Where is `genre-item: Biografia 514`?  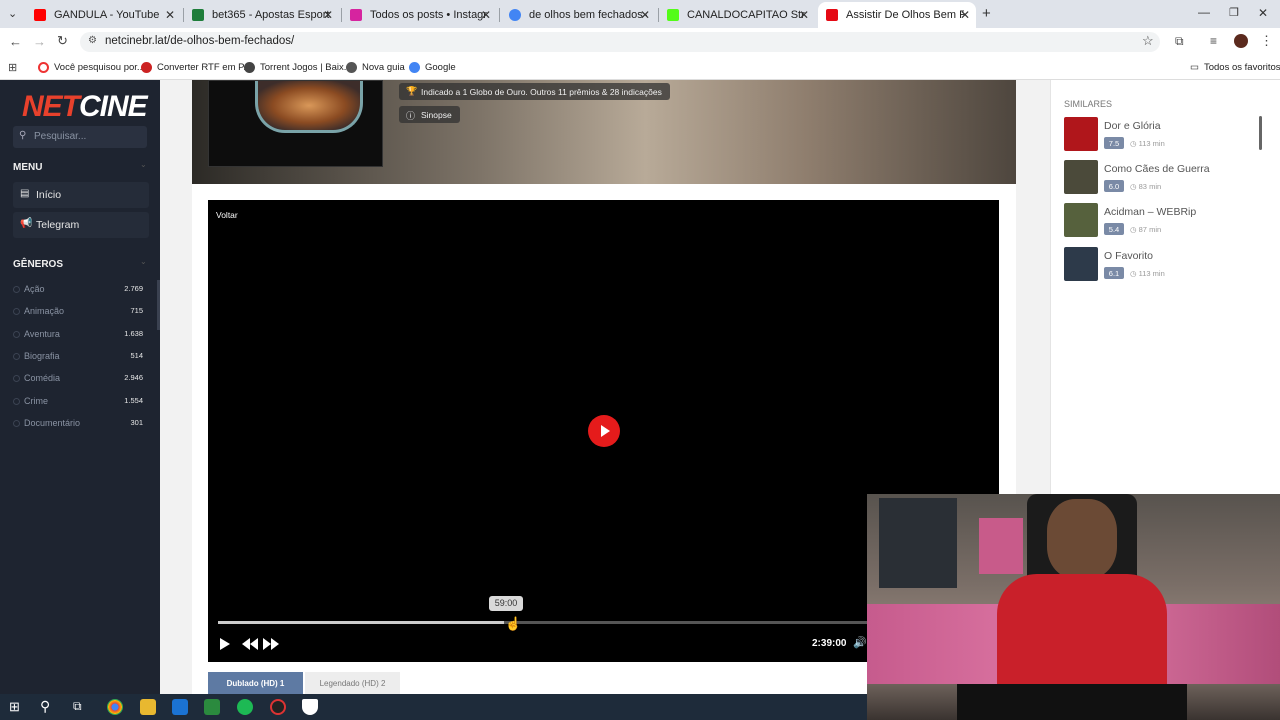 genre-item: Biografia 514 is located at coordinates (79, 357).